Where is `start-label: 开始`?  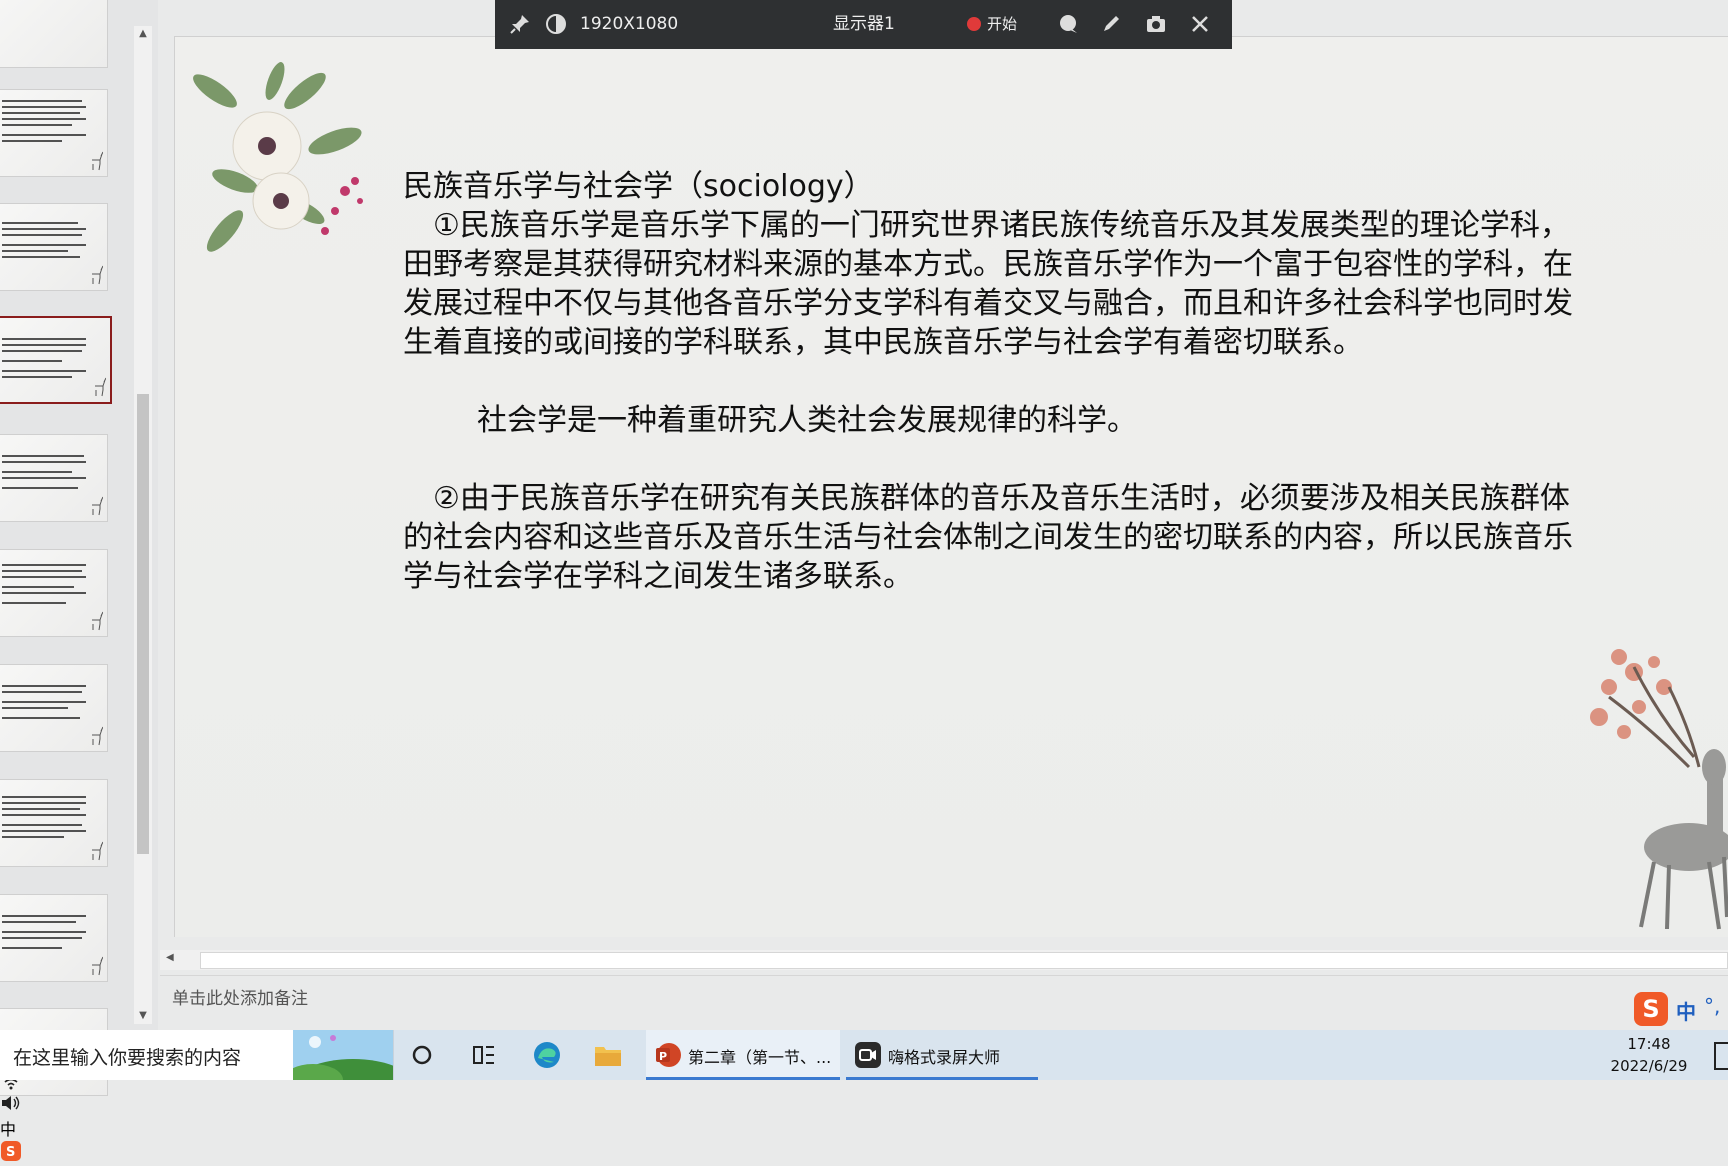 start-label: 开始 is located at coordinates (1002, 24).